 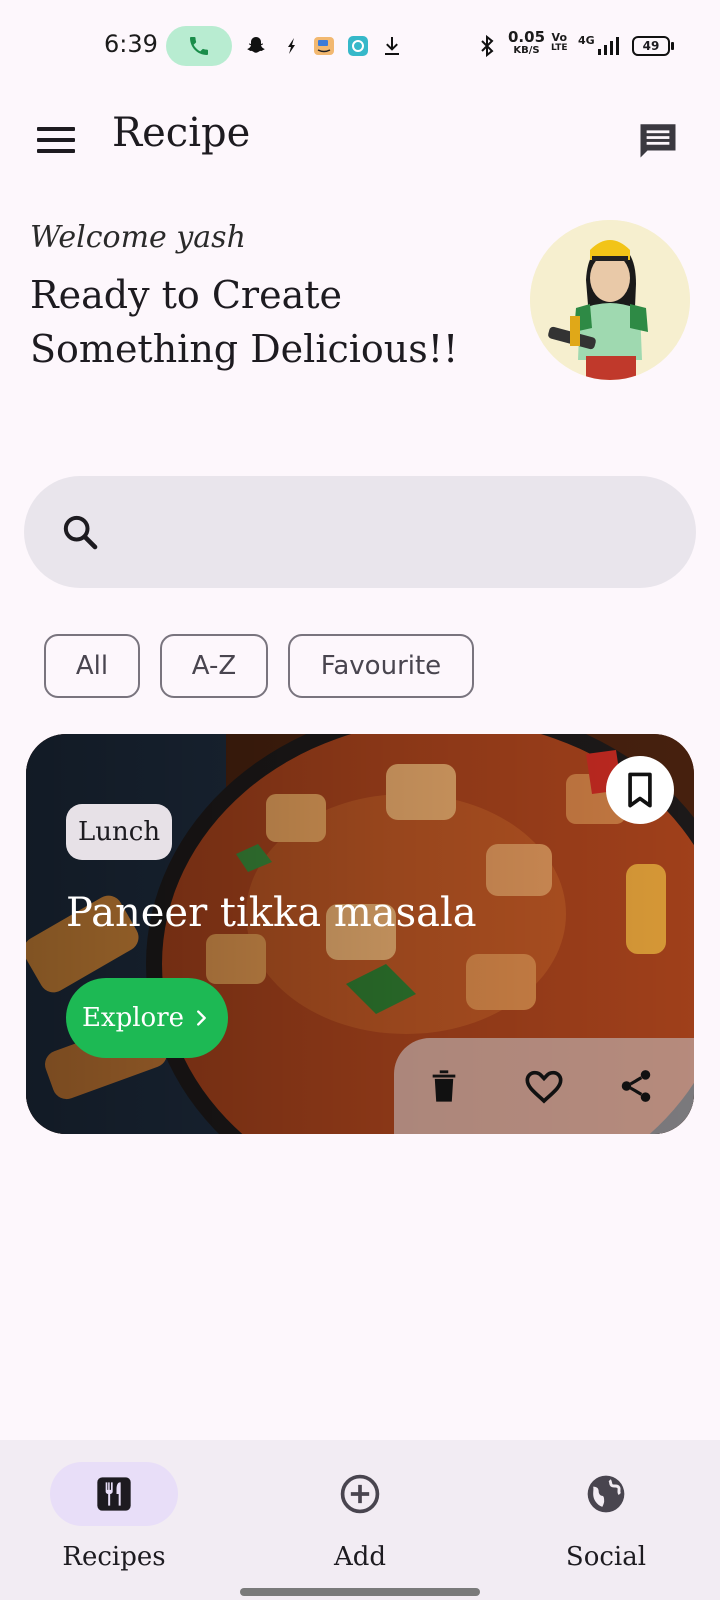 I want to click on card-actions, so click(x=544, y=1086).